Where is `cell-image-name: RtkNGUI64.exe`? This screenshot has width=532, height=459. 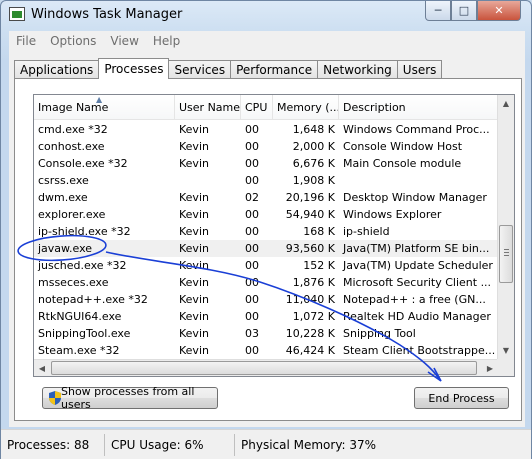 cell-image-name: RtkNGUI64.exe is located at coordinates (80, 316).